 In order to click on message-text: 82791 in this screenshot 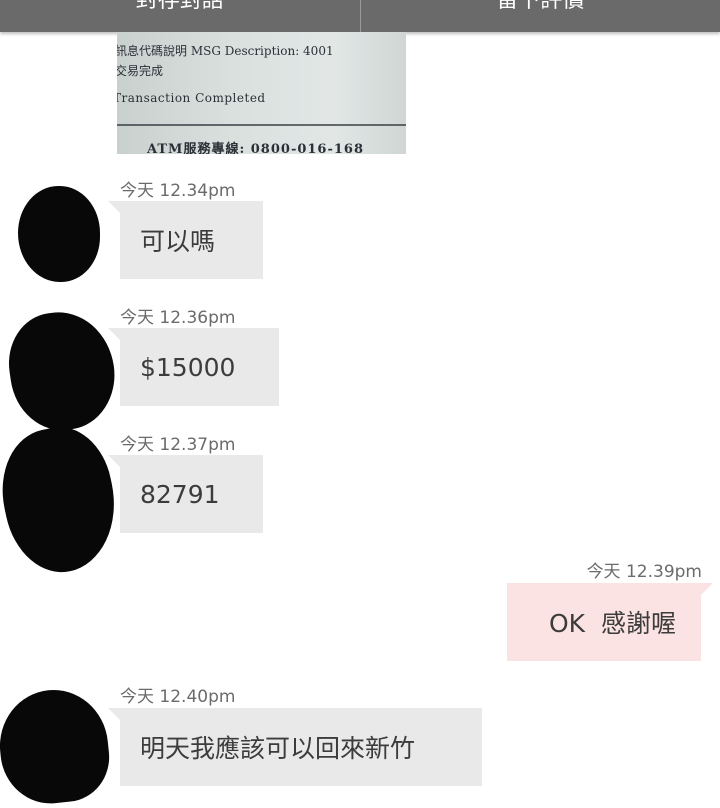, I will do `click(180, 494)`.